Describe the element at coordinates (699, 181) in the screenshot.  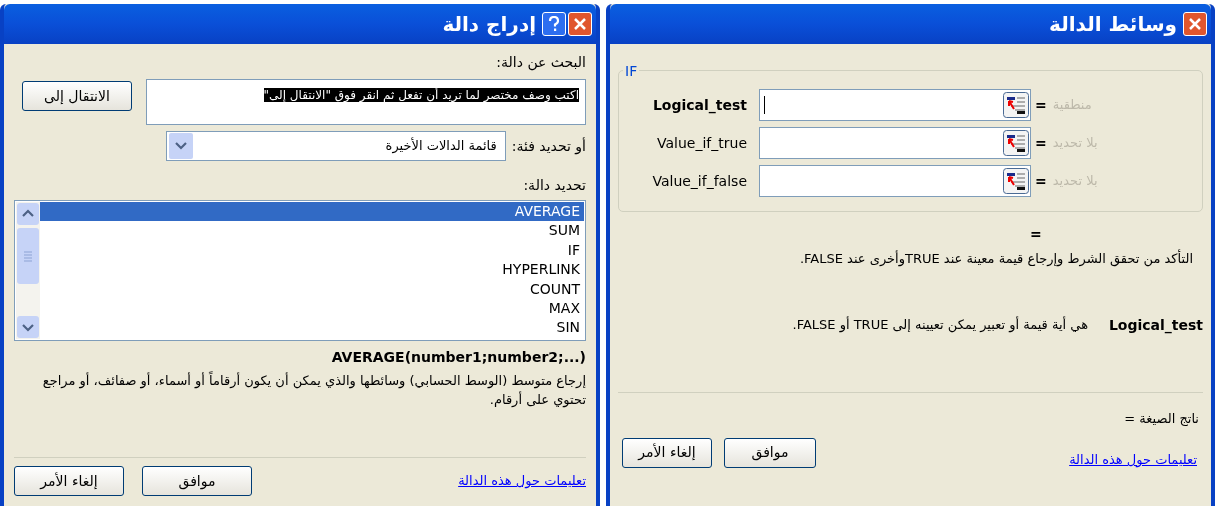
I see `argument-label: Value_if_false` at that location.